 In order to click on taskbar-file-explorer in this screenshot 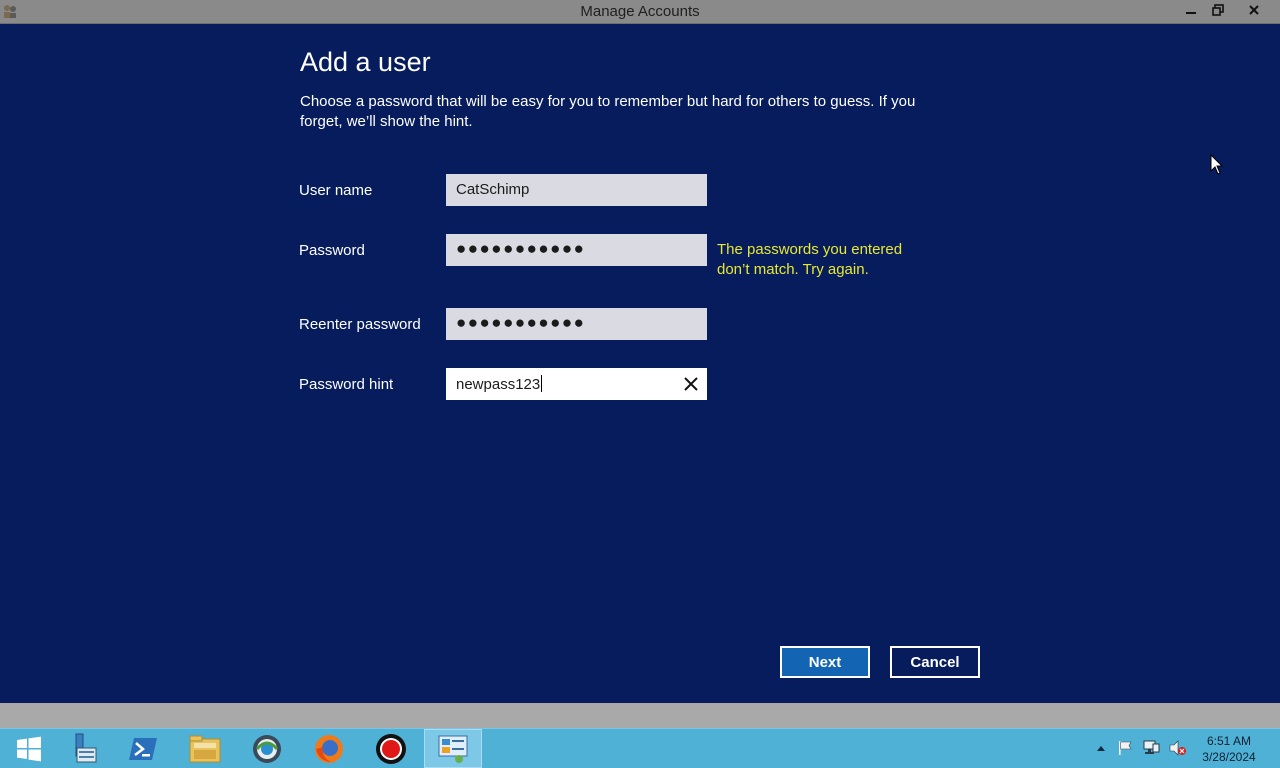, I will do `click(205, 748)`.